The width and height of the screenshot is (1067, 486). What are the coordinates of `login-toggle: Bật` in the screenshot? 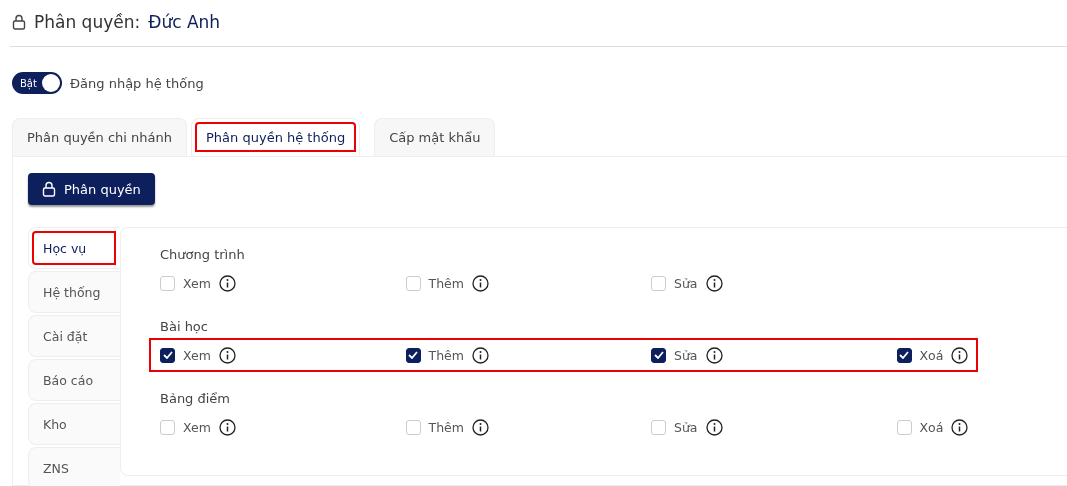 It's located at (37, 83).